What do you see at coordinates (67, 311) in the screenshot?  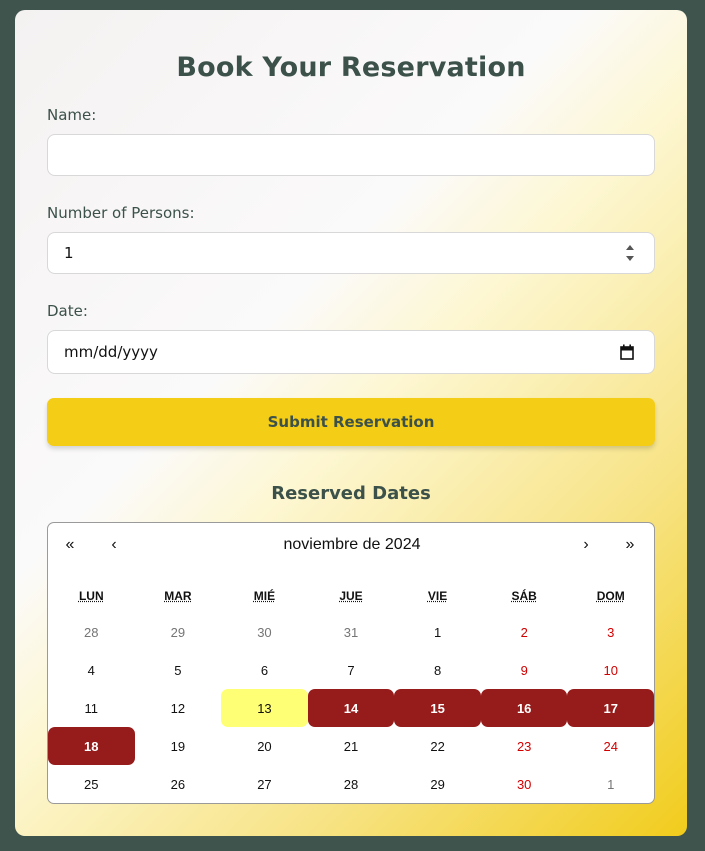 I see `date-label: Date:` at bounding box center [67, 311].